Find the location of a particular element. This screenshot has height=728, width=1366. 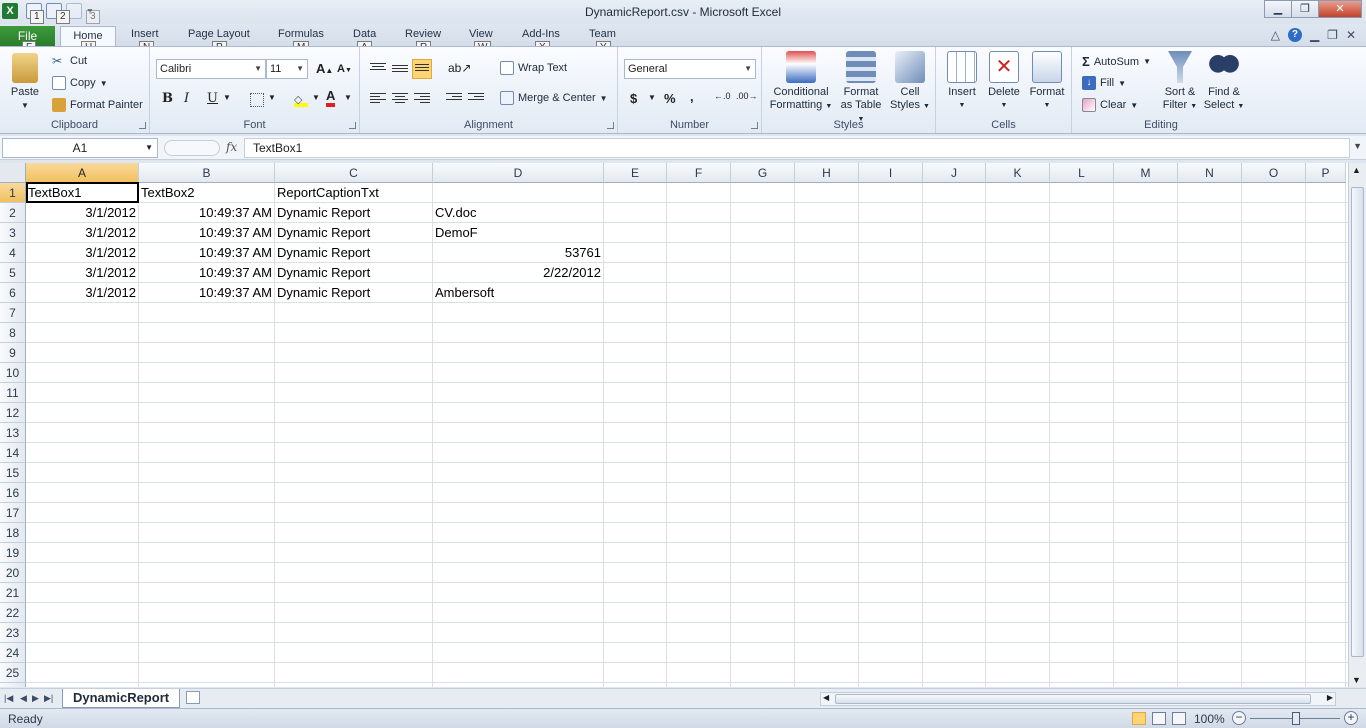

row-header-7: 7 is located at coordinates (13, 313).